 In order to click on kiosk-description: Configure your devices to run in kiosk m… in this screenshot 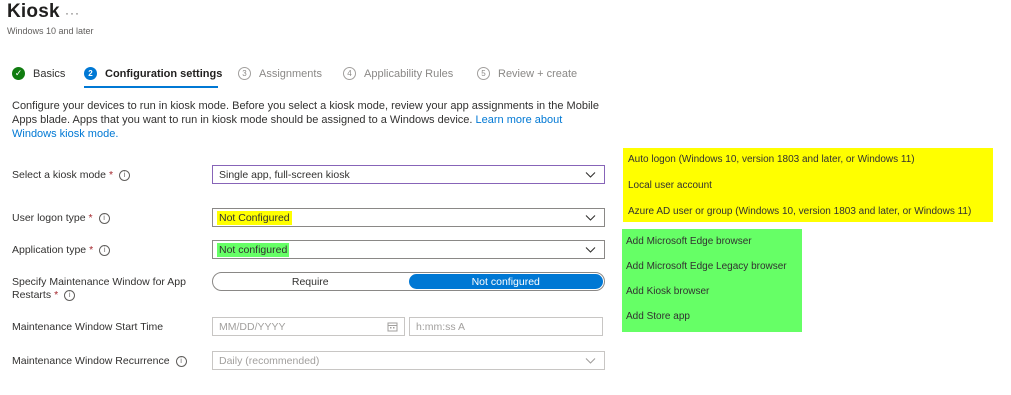, I will do `click(307, 120)`.